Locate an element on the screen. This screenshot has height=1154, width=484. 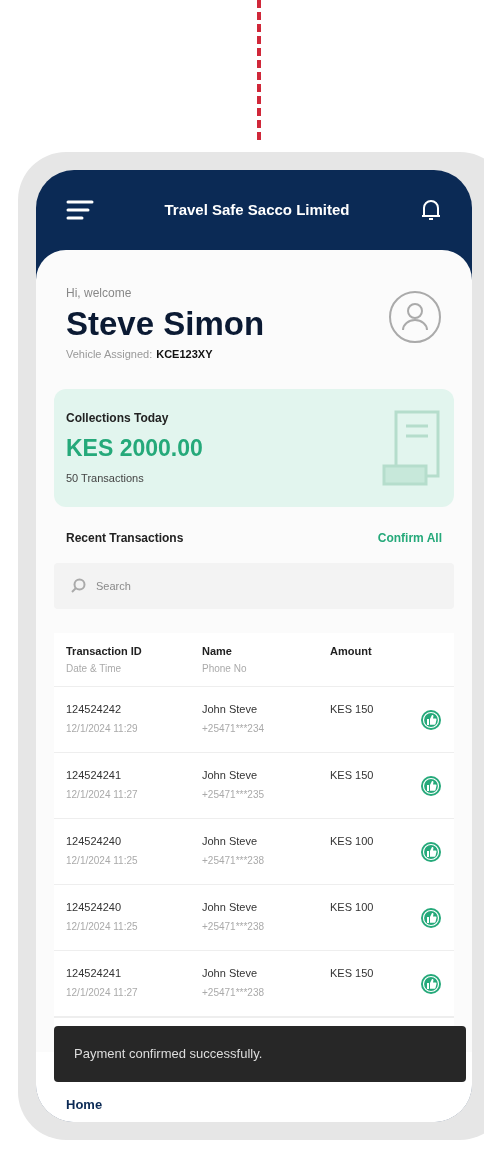
transaction-id: 124524242 is located at coordinates (94, 709).